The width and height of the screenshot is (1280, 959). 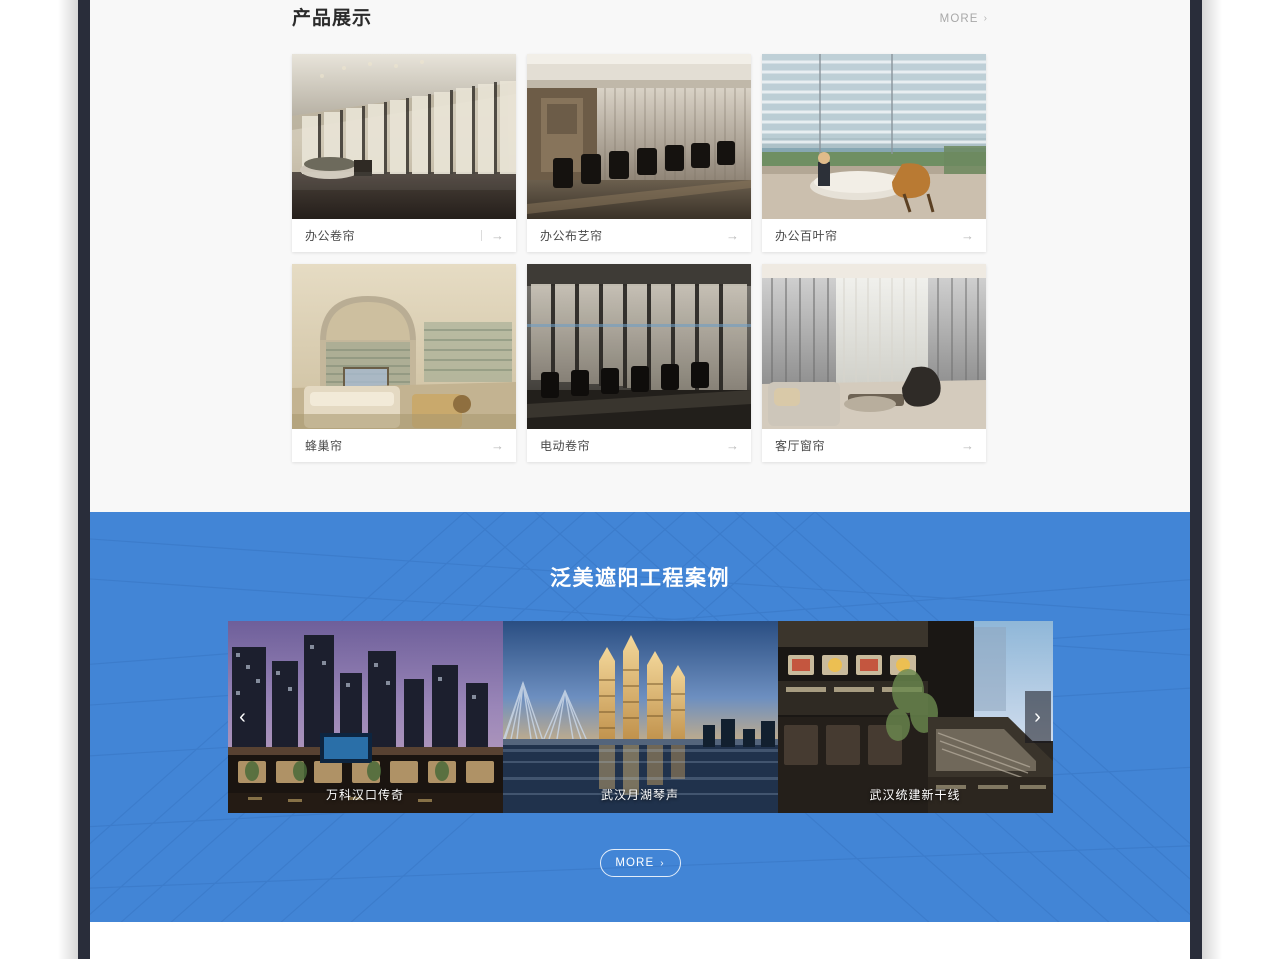 I want to click on footer-whitespace, so click(x=640, y=940).